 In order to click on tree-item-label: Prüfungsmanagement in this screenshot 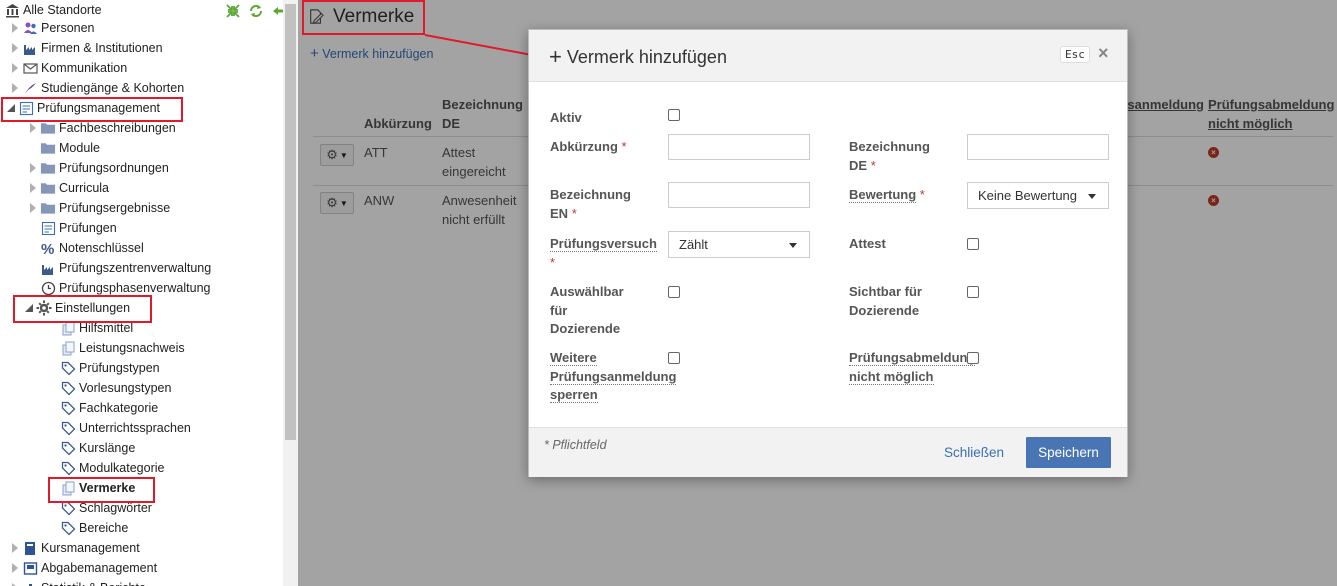, I will do `click(98, 108)`.